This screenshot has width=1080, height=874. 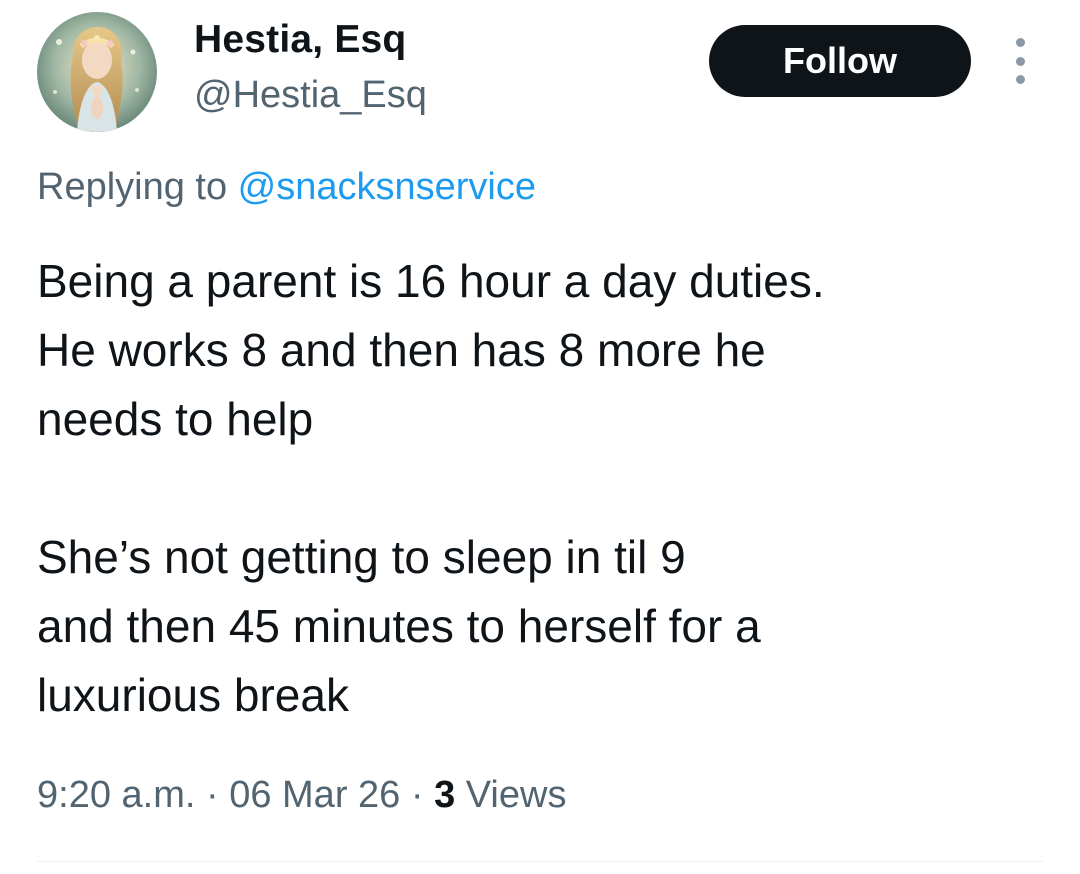 What do you see at coordinates (314, 795) in the screenshot?
I see `tweet-date: 06 Mar 26` at bounding box center [314, 795].